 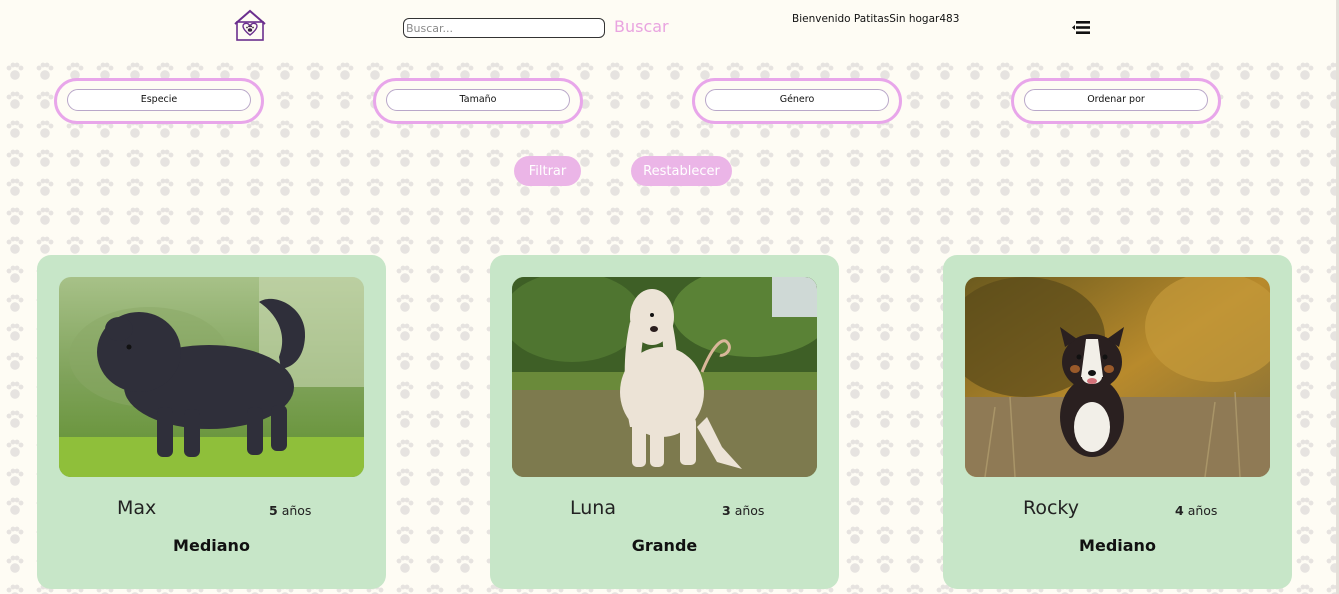 I want to click on reset-button: Restablecer, so click(x=681, y=171).